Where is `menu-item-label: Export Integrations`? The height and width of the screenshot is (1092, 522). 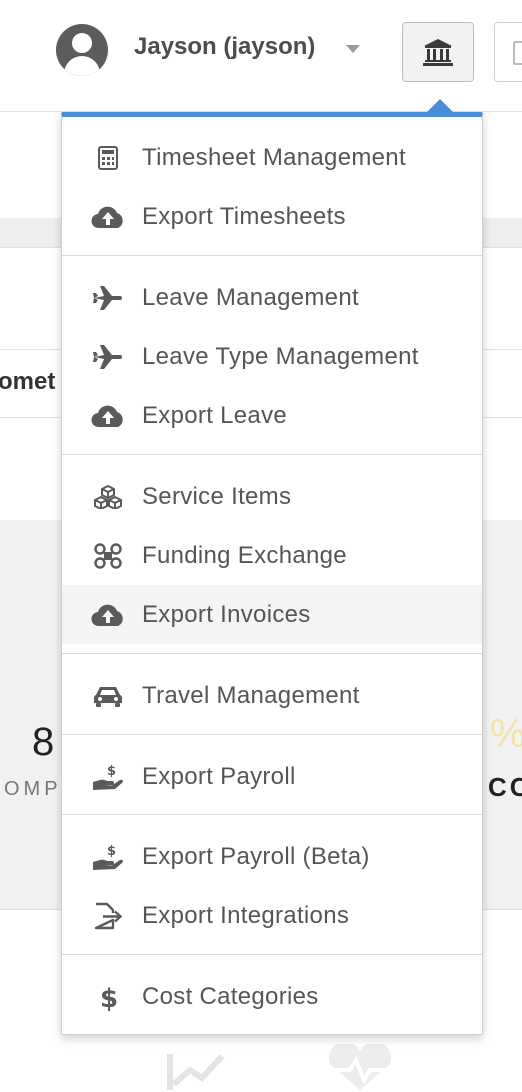 menu-item-label: Export Integrations is located at coordinates (246, 915).